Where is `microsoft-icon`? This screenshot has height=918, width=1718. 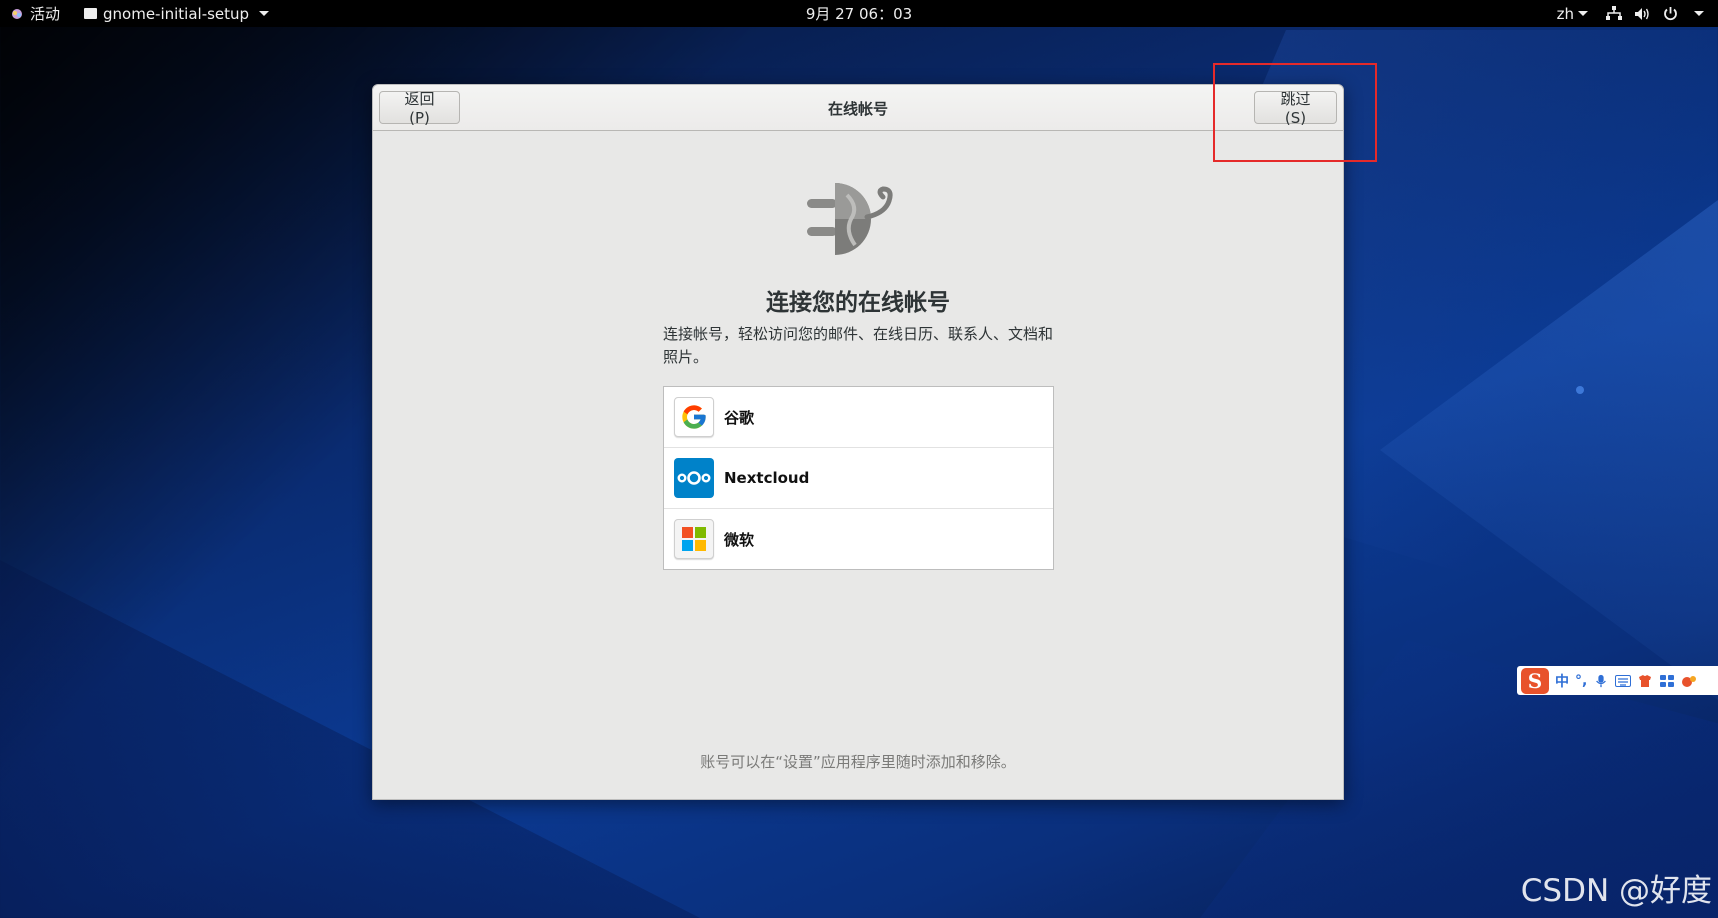
microsoft-icon is located at coordinates (694, 539).